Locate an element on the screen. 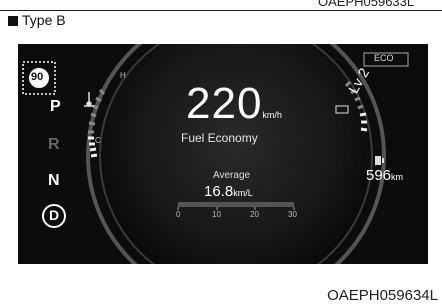 This screenshot has height=306, width=442. speed-limit-value: 90 is located at coordinates (37, 77).